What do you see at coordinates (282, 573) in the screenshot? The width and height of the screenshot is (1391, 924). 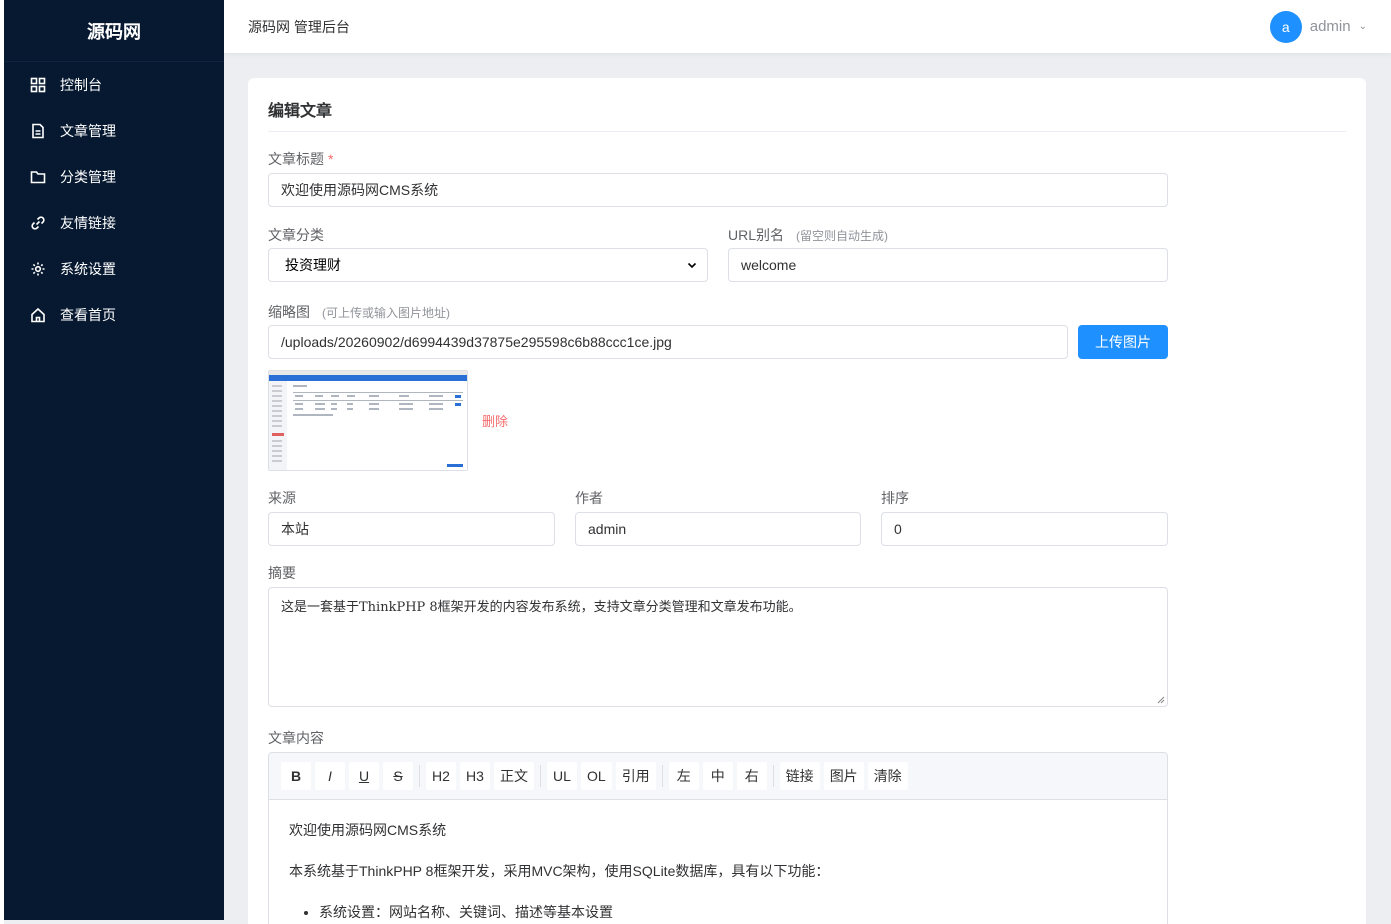 I see `summary-label: 摘要` at bounding box center [282, 573].